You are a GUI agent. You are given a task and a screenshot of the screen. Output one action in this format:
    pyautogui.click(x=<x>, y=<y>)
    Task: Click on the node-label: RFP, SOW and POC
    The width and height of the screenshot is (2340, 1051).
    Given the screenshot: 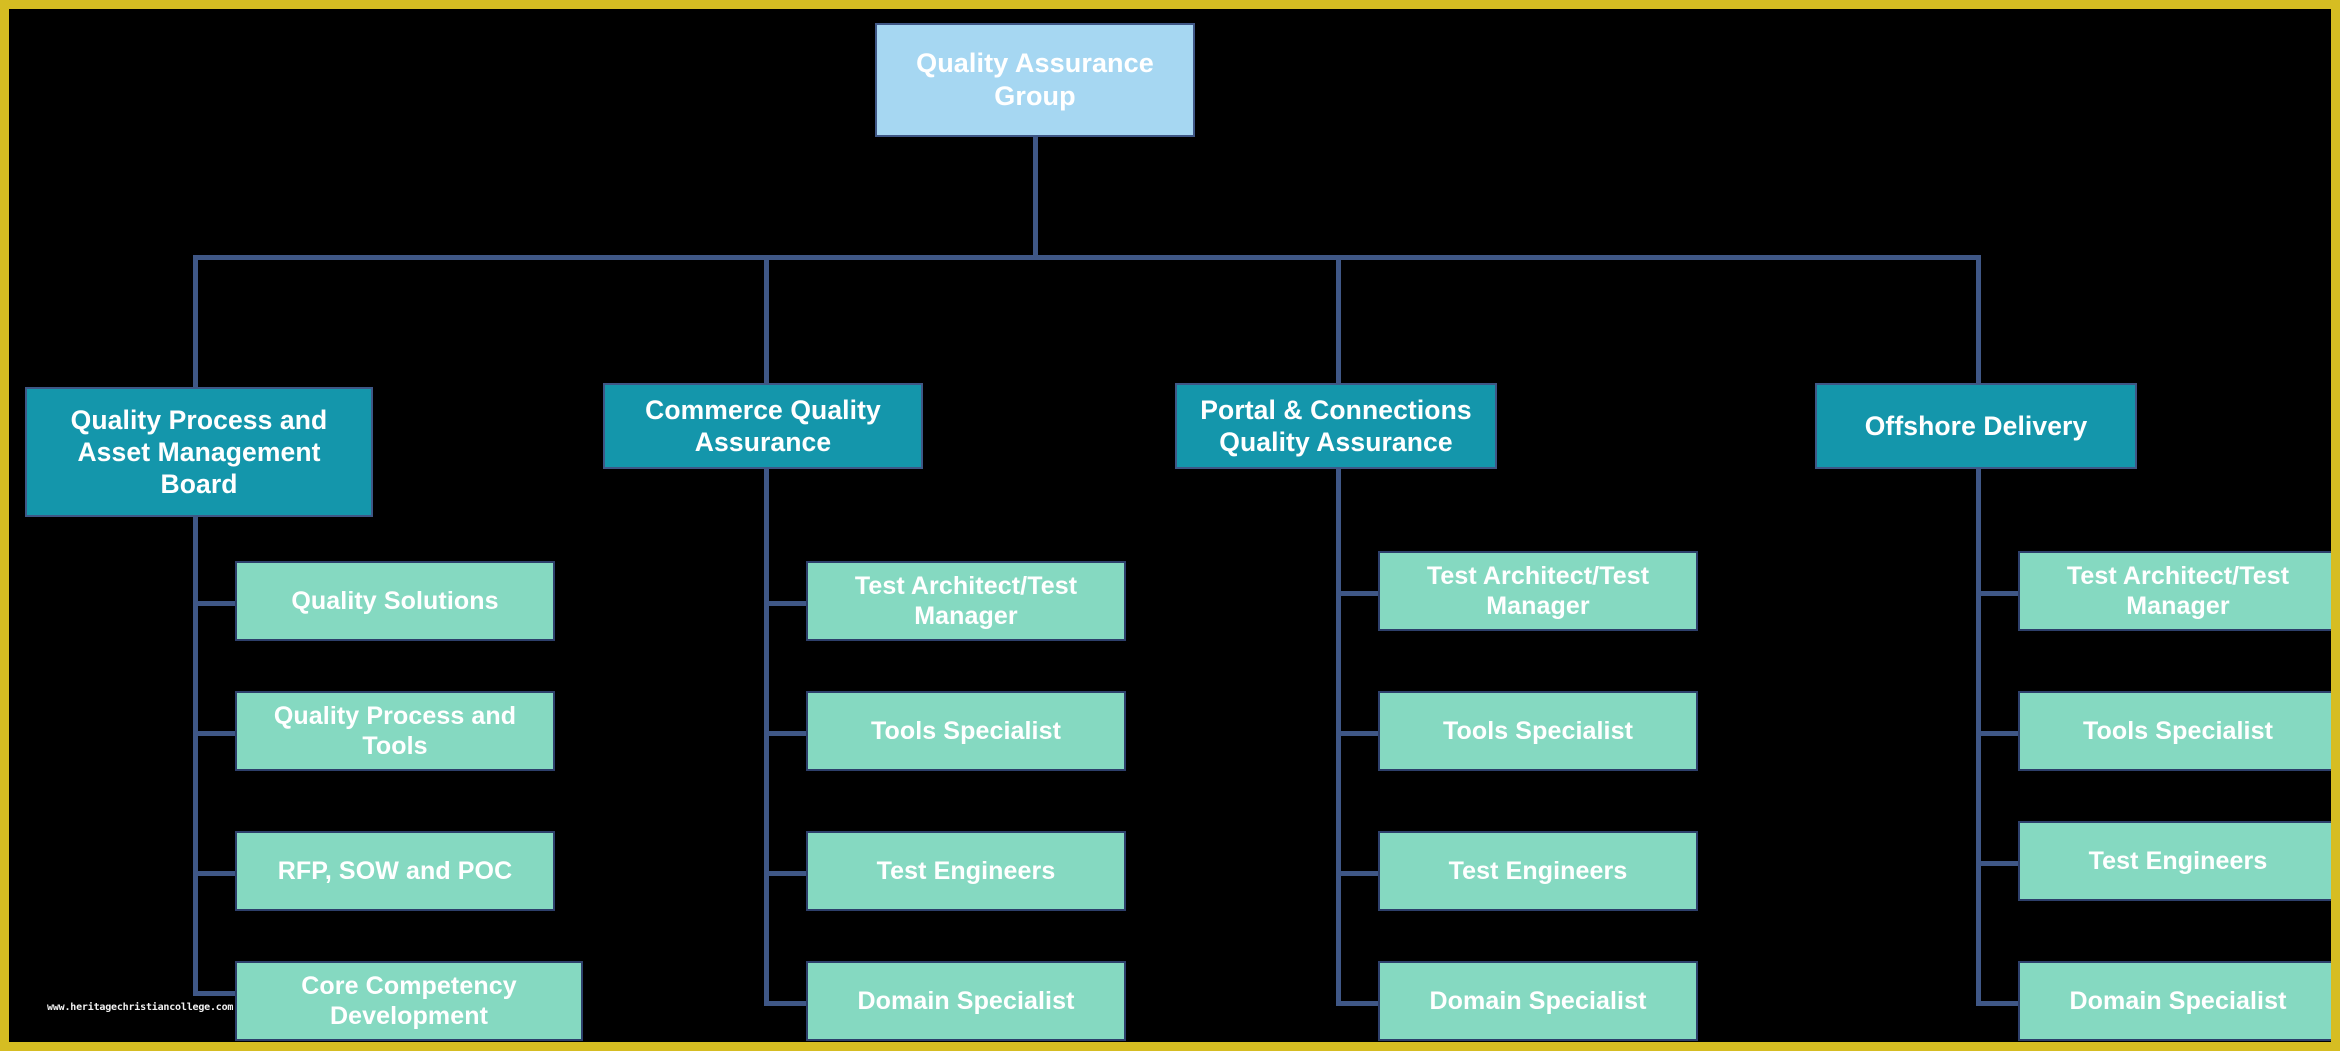 What is the action you would take?
    pyautogui.click(x=395, y=870)
    